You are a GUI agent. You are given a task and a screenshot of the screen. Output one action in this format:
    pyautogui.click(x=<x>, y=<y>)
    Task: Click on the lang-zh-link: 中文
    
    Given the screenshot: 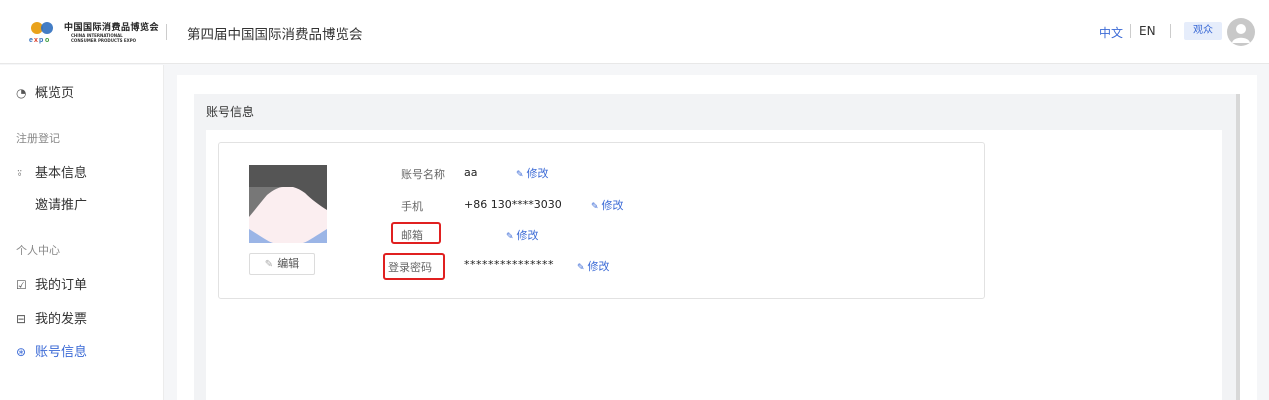 What is the action you would take?
    pyautogui.click(x=1111, y=32)
    